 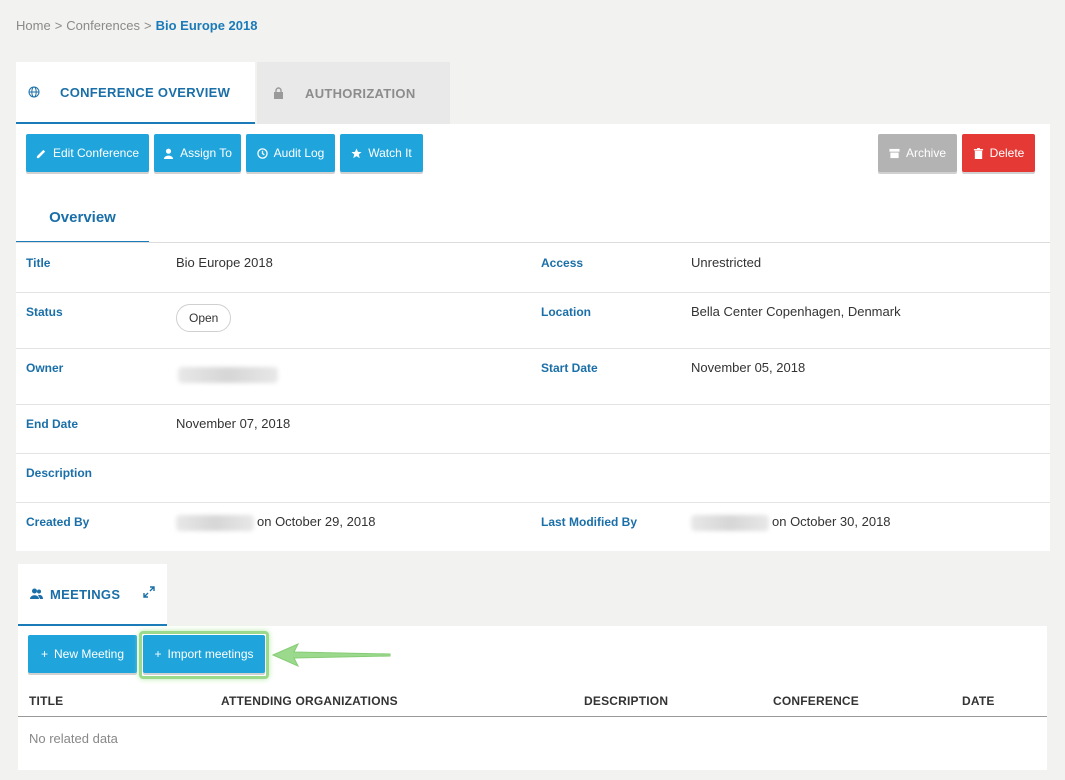 I want to click on created-by-value: on October 29, 2018, so click(x=316, y=521).